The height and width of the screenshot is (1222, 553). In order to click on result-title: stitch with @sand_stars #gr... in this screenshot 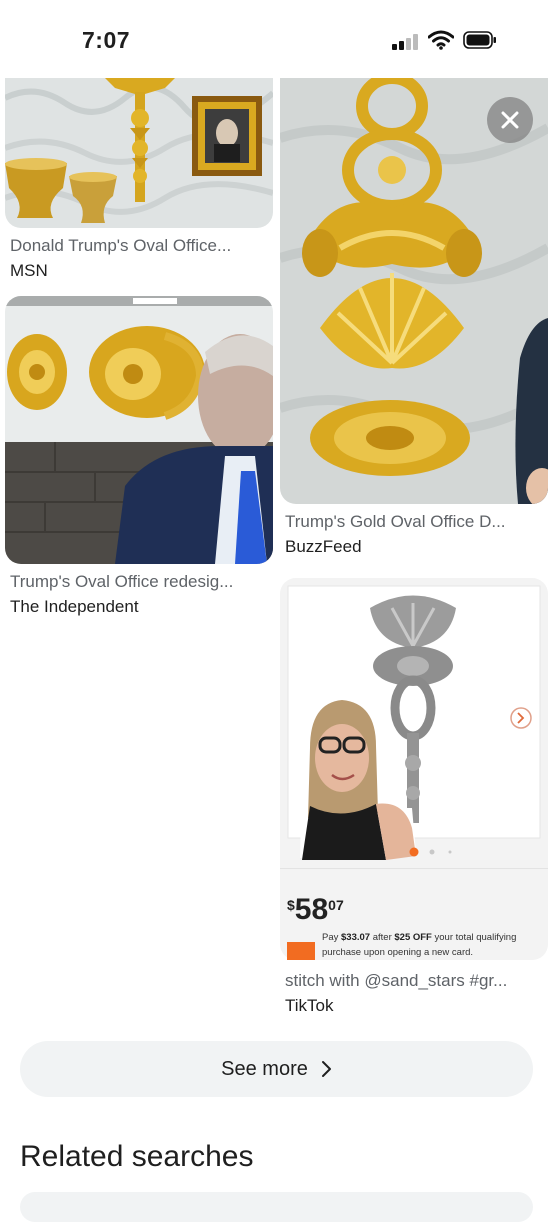, I will do `click(396, 981)`.